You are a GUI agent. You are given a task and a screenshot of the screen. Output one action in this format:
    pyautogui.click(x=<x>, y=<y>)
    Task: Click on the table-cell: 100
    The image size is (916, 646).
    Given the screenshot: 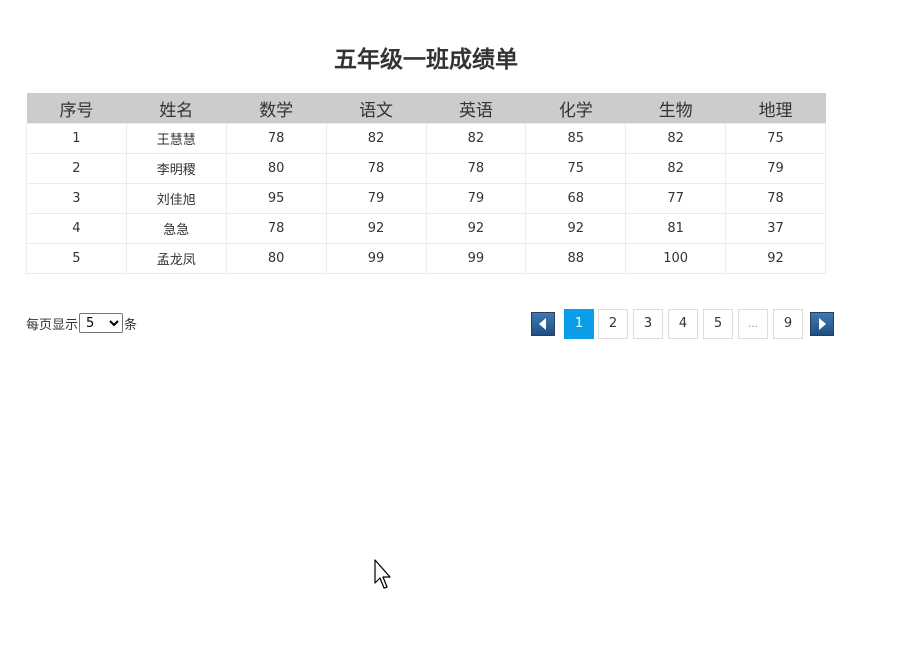 What is the action you would take?
    pyautogui.click(x=676, y=258)
    